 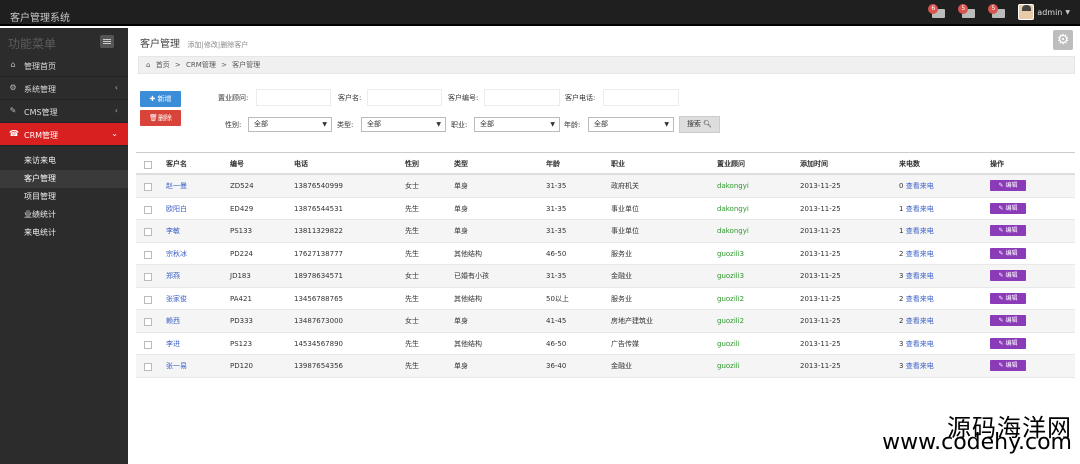 I want to click on customer-name-link: 赵一曼, so click(x=176, y=186).